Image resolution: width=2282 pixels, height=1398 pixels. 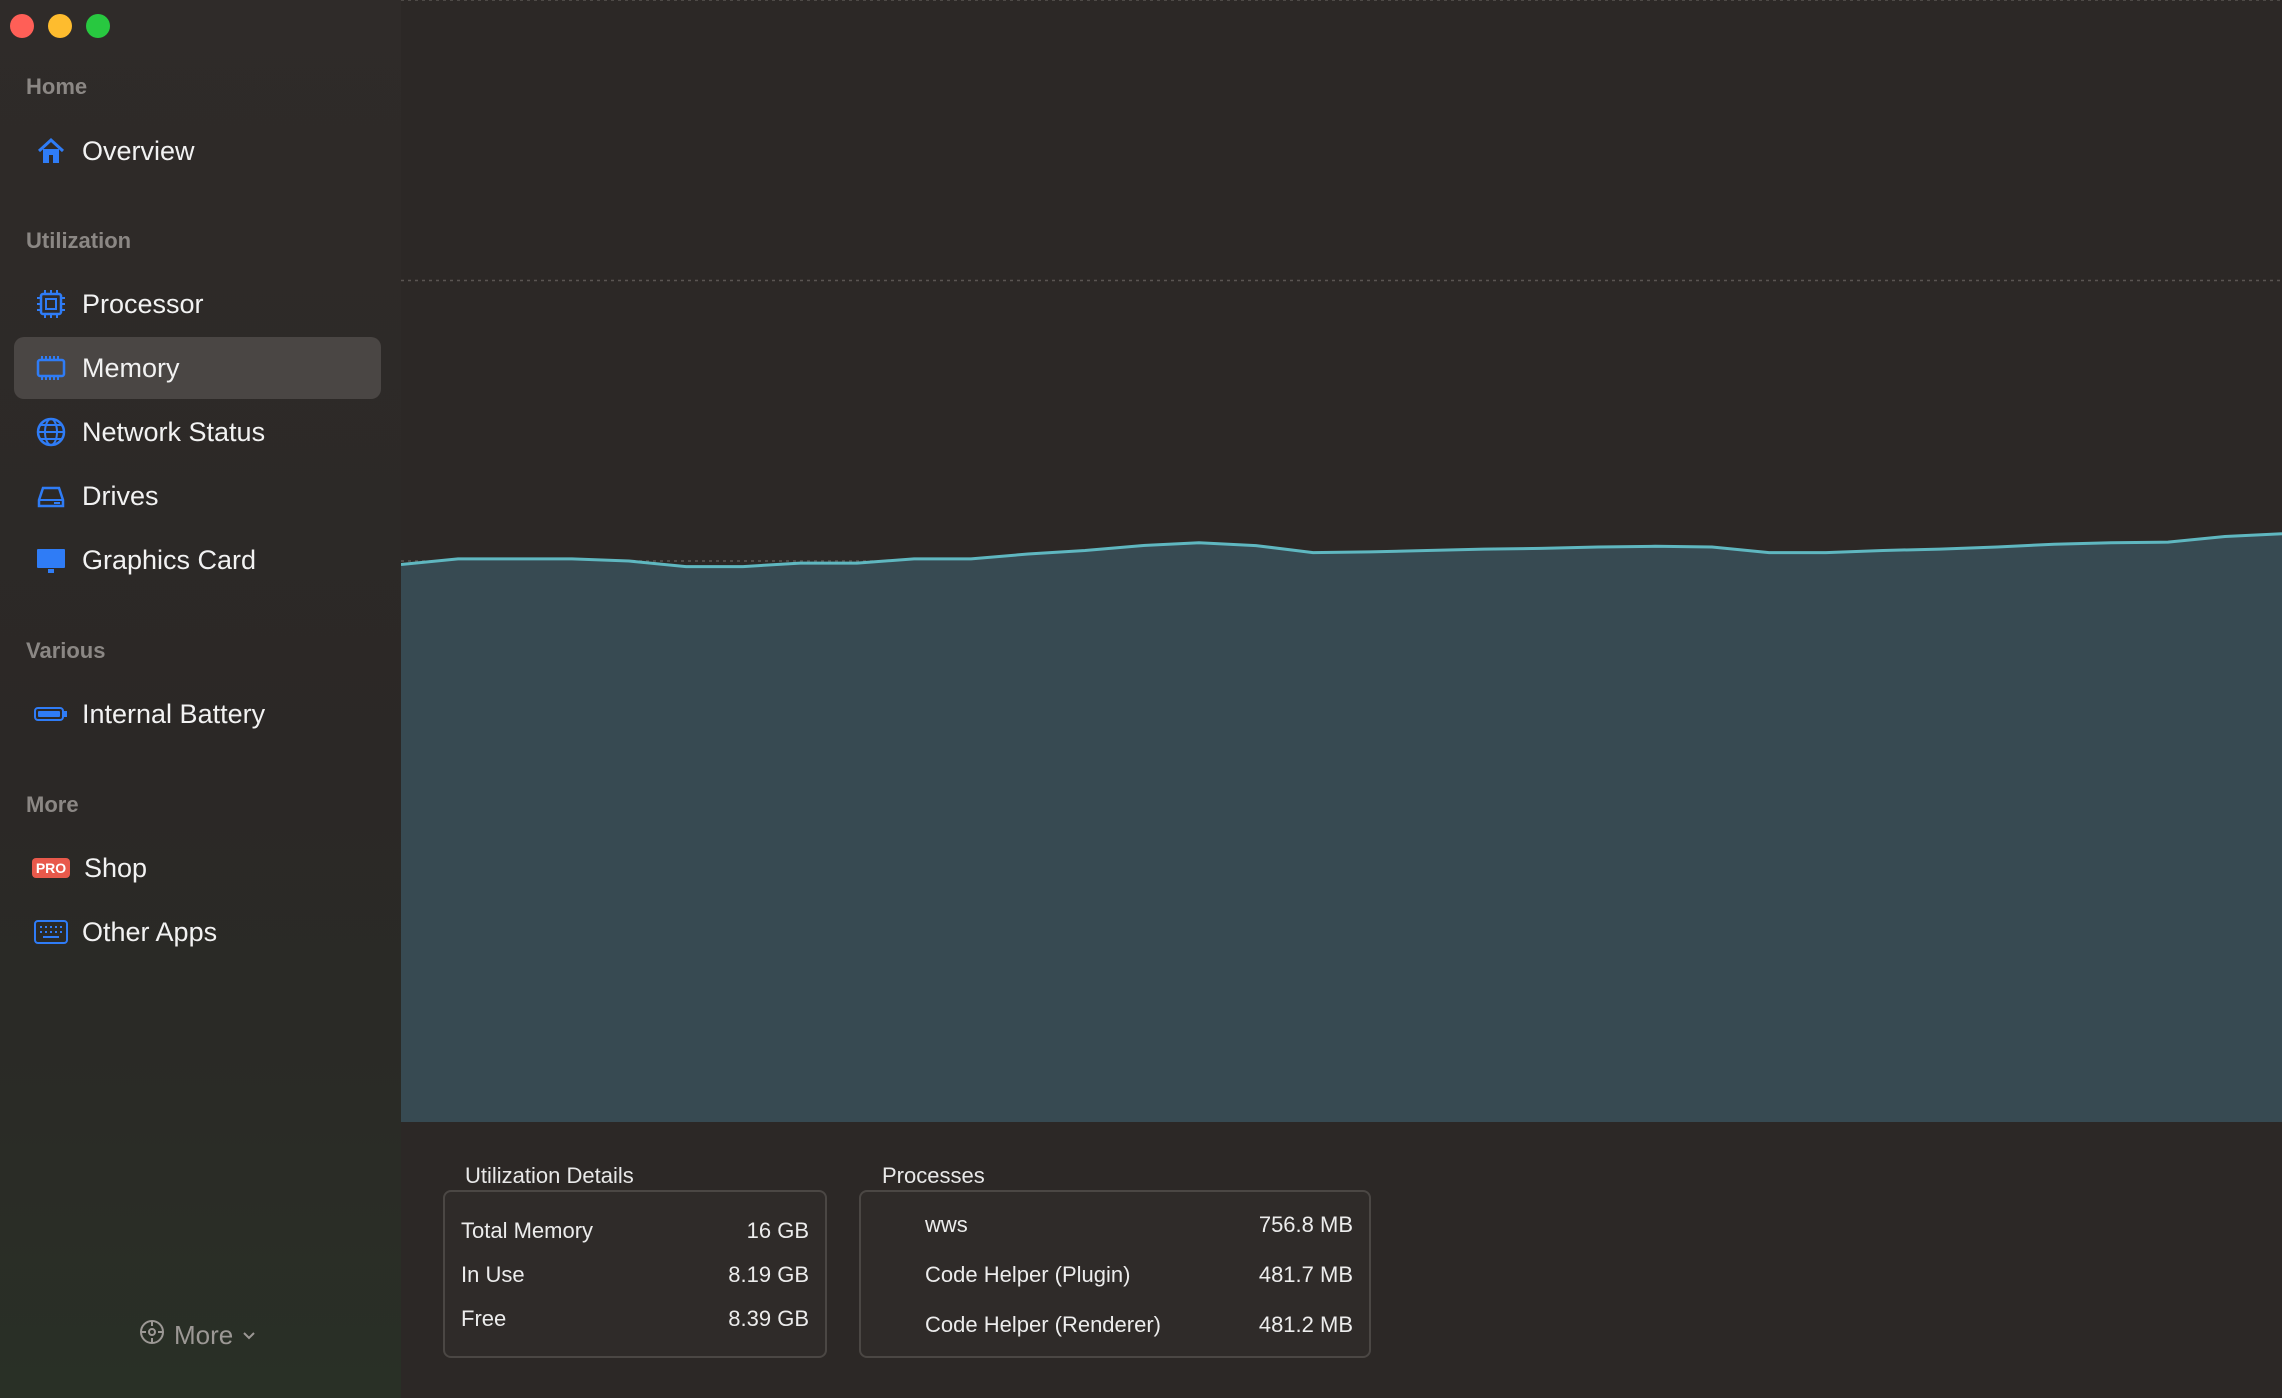 I want to click on display-icon, so click(x=51, y=560).